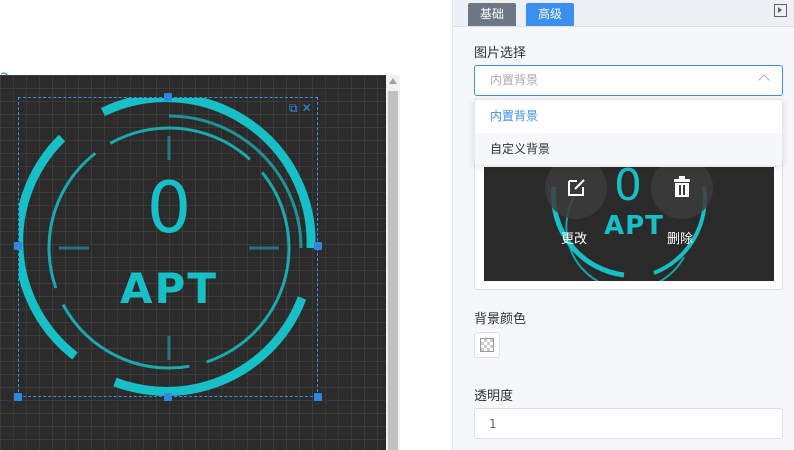 The height and width of the screenshot is (450, 794). I want to click on preview-value: 0, so click(628, 189).